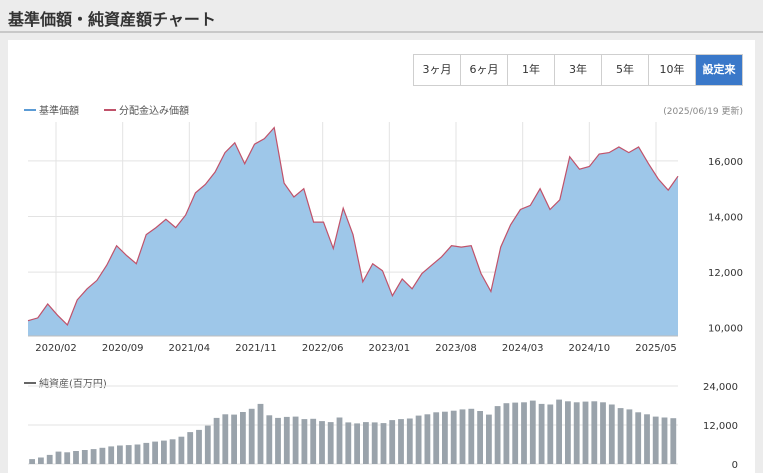 Image resolution: width=763 pixels, height=473 pixels. Describe the element at coordinates (456, 348) in the screenshot. I see `x-tick-label: 2023/08` at that location.